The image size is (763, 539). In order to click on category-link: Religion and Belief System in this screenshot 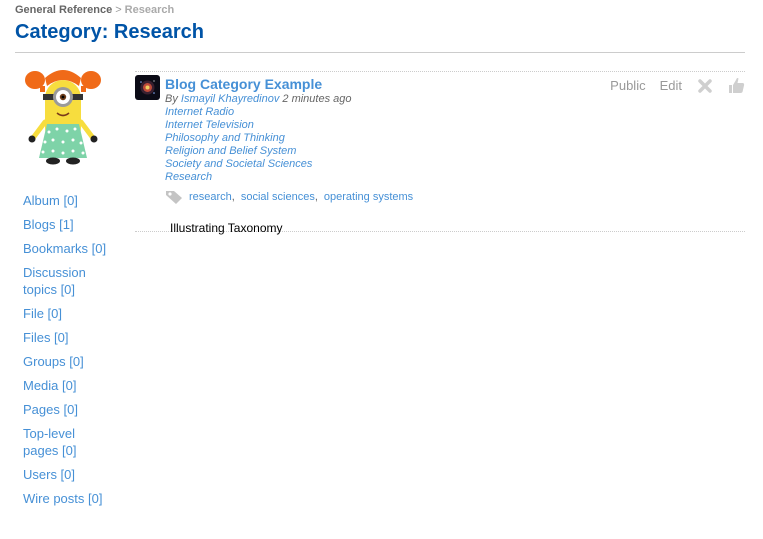, I will do `click(455, 151)`.